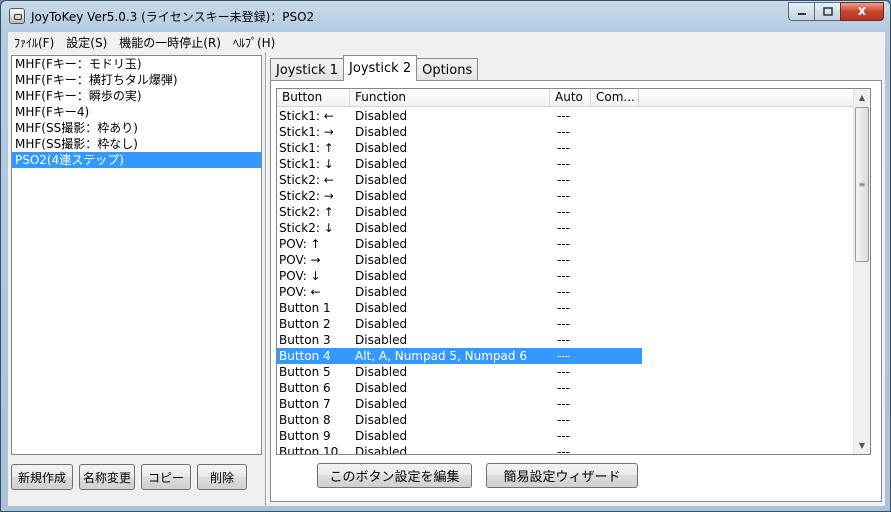 This screenshot has width=891, height=512. I want to click on list-row: Stick1: ← Disabled ---, so click(566, 116).